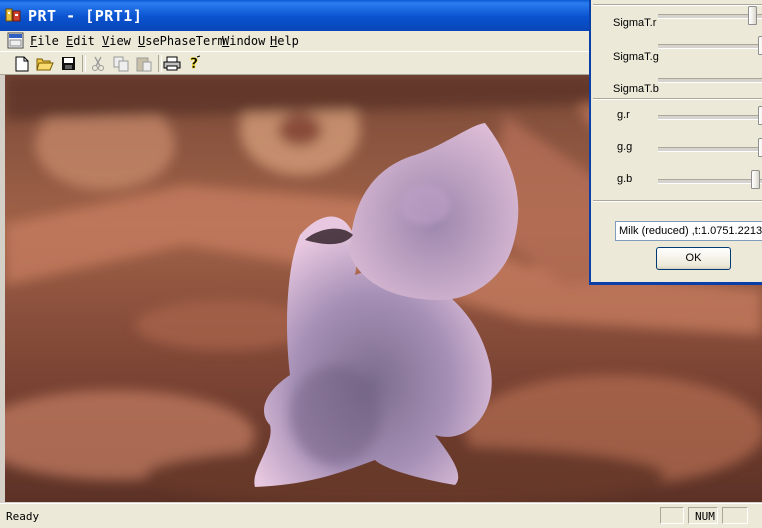  Describe the element at coordinates (693, 258) in the screenshot. I see `ok-button: OK` at that location.